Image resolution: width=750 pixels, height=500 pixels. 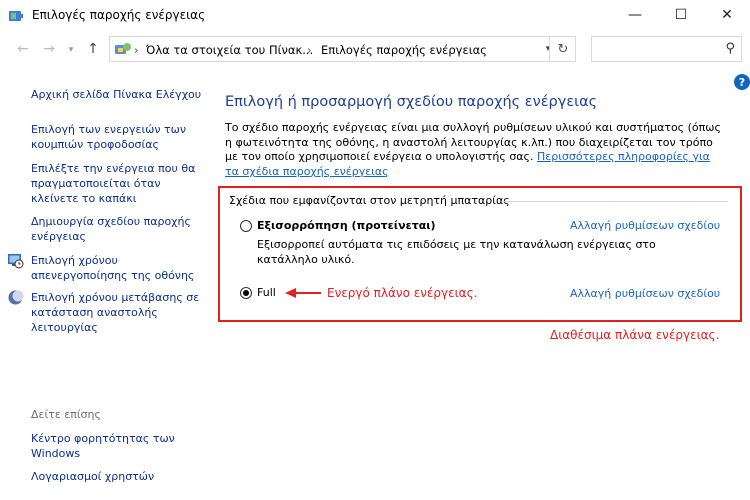 I want to click on sidebar-user-accounts-link: Λογαριασμοί χρηστών, so click(x=118, y=476).